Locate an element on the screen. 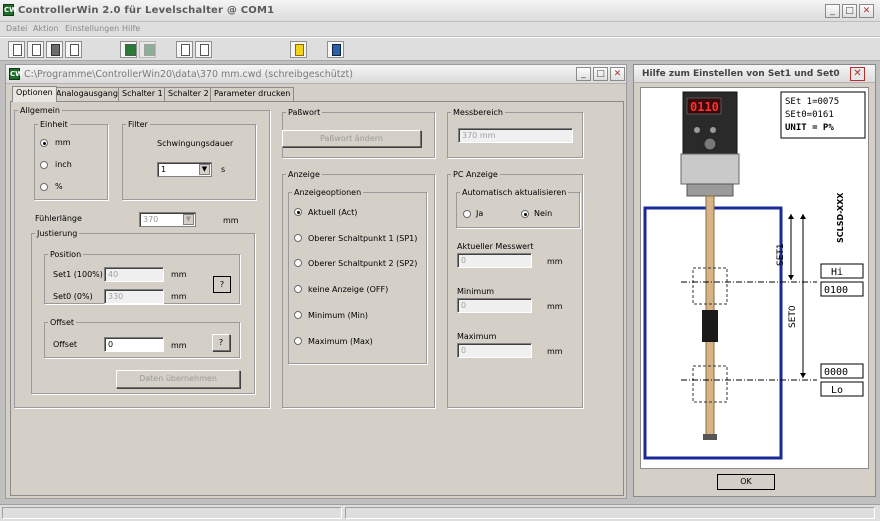  radio-percent-label: % is located at coordinates (59, 186).